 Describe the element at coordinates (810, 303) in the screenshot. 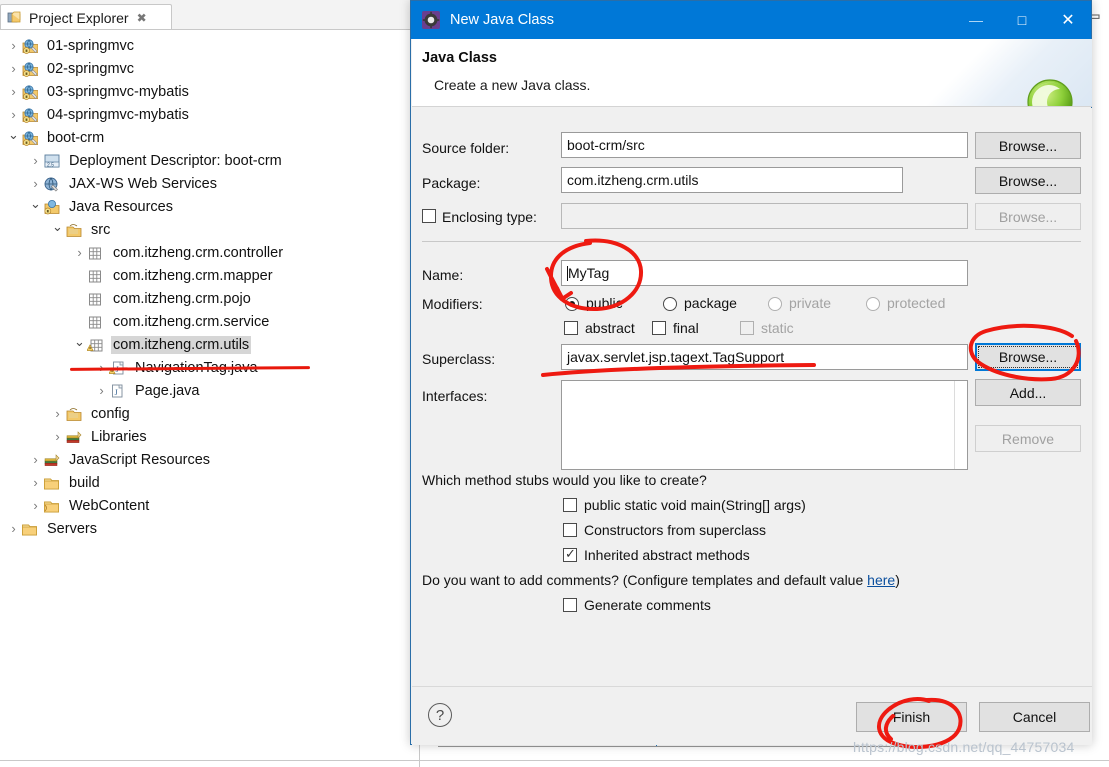

I see `modifier-label-private: private` at that location.